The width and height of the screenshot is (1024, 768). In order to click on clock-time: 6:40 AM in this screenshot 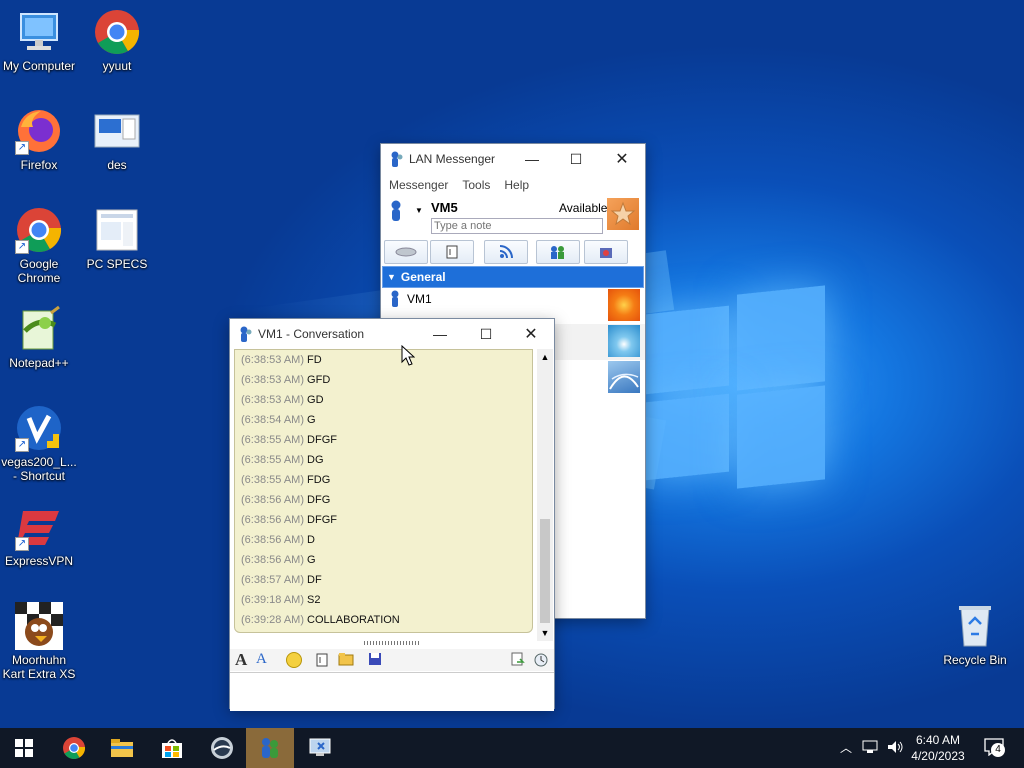, I will do `click(938, 740)`.